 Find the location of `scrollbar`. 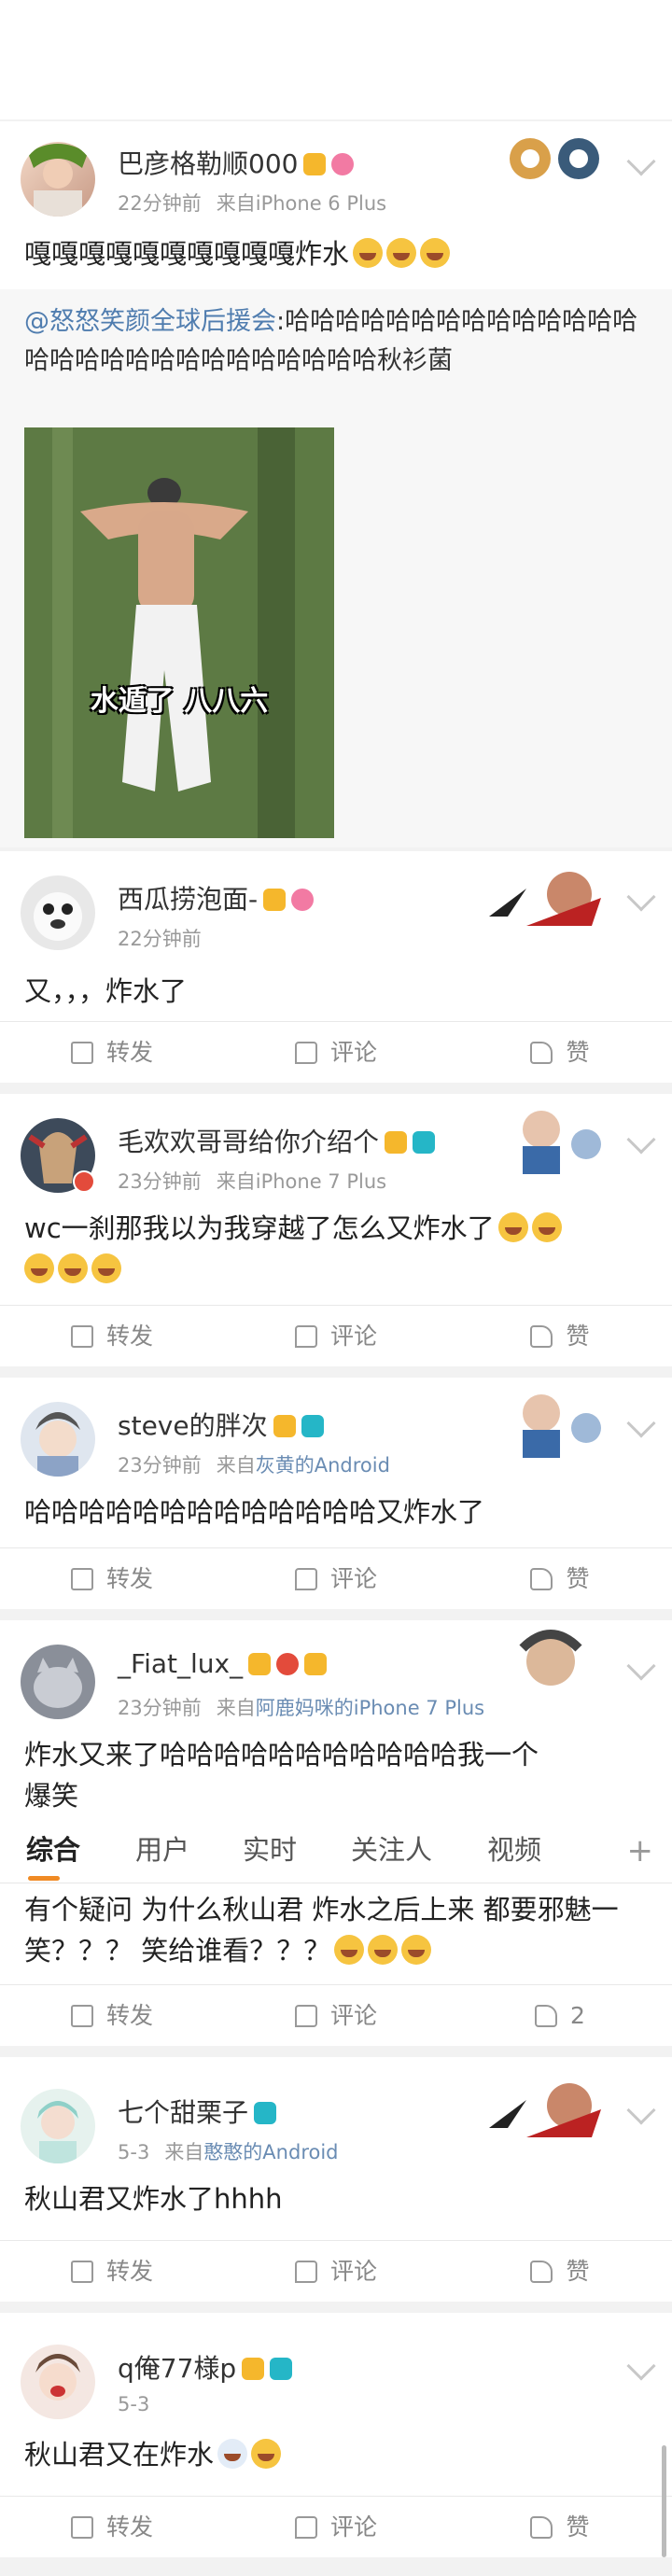

scrollbar is located at coordinates (664, 2501).